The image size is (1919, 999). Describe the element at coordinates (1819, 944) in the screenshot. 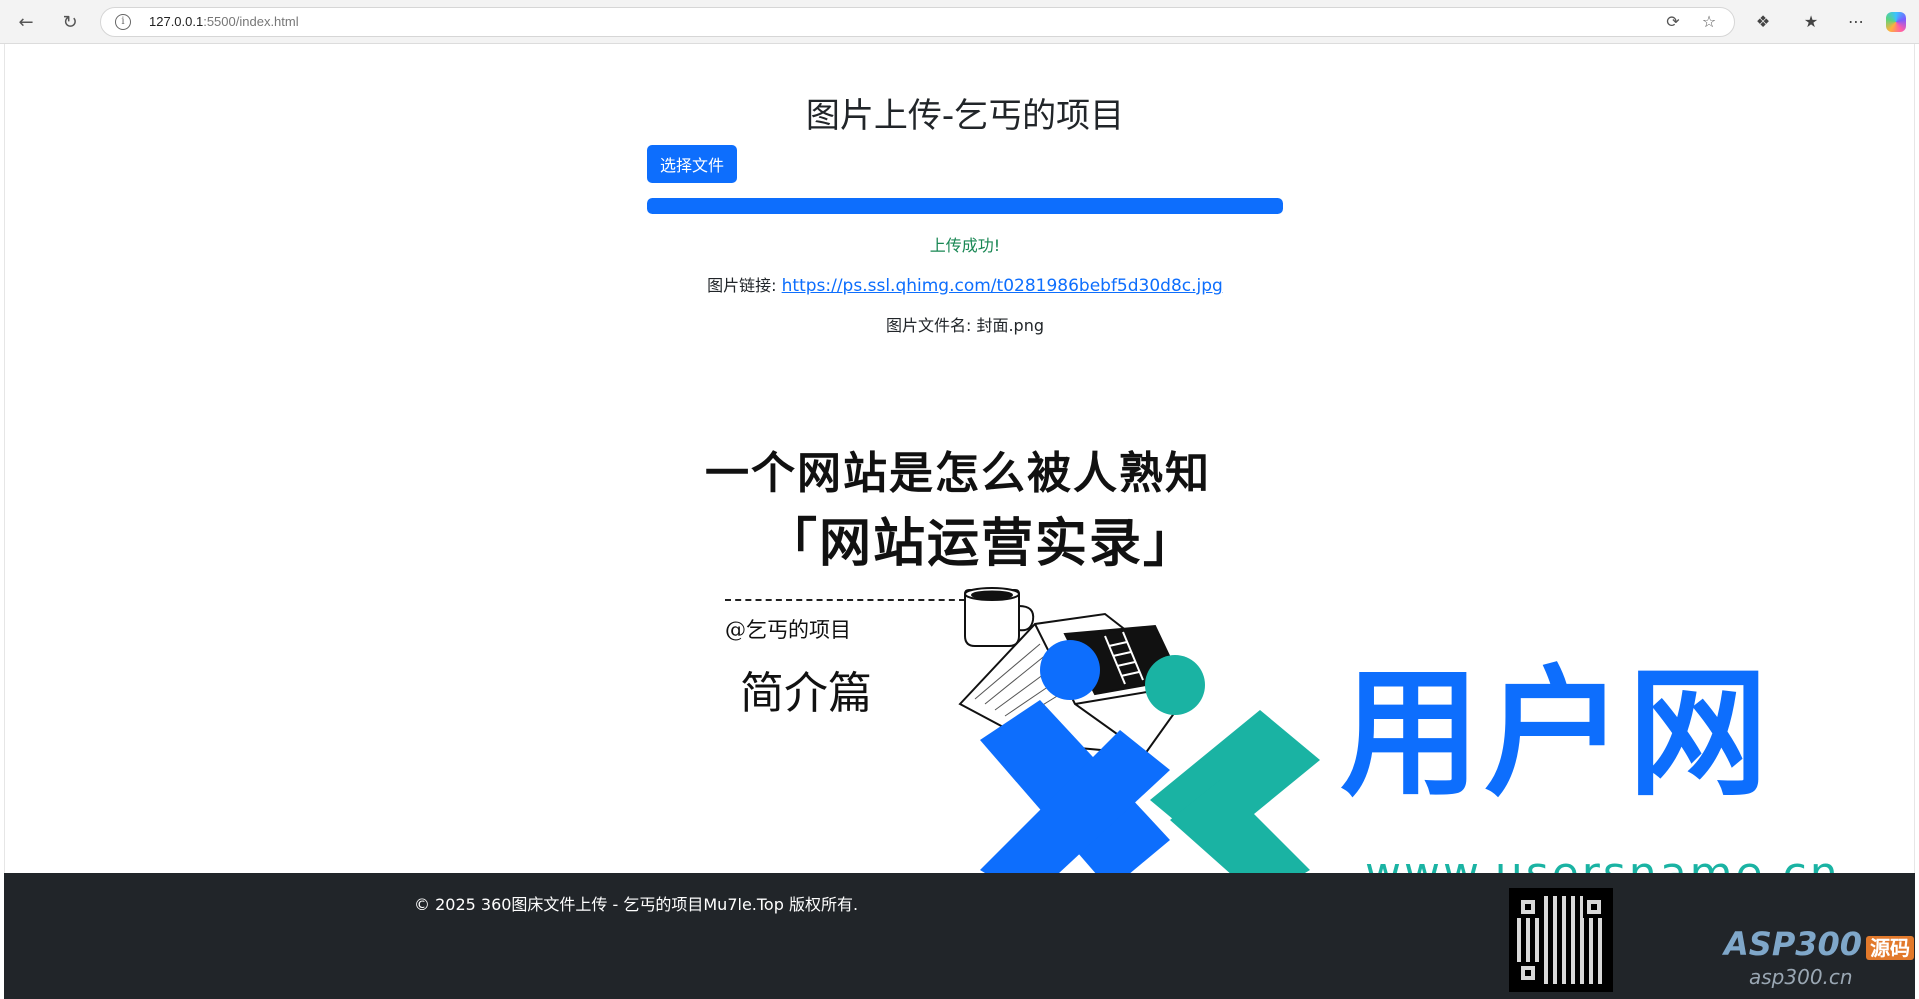

I see `asp300-logo: ASP300 源码` at that location.